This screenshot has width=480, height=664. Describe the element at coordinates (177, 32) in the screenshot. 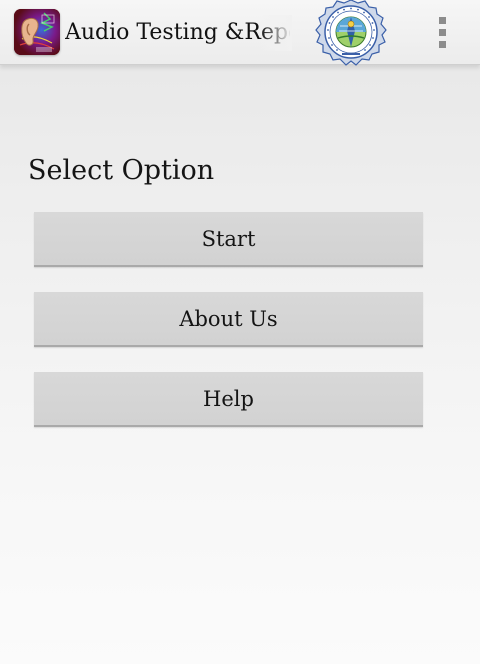

I see `app-title: Audio Testing &Repell` at that location.